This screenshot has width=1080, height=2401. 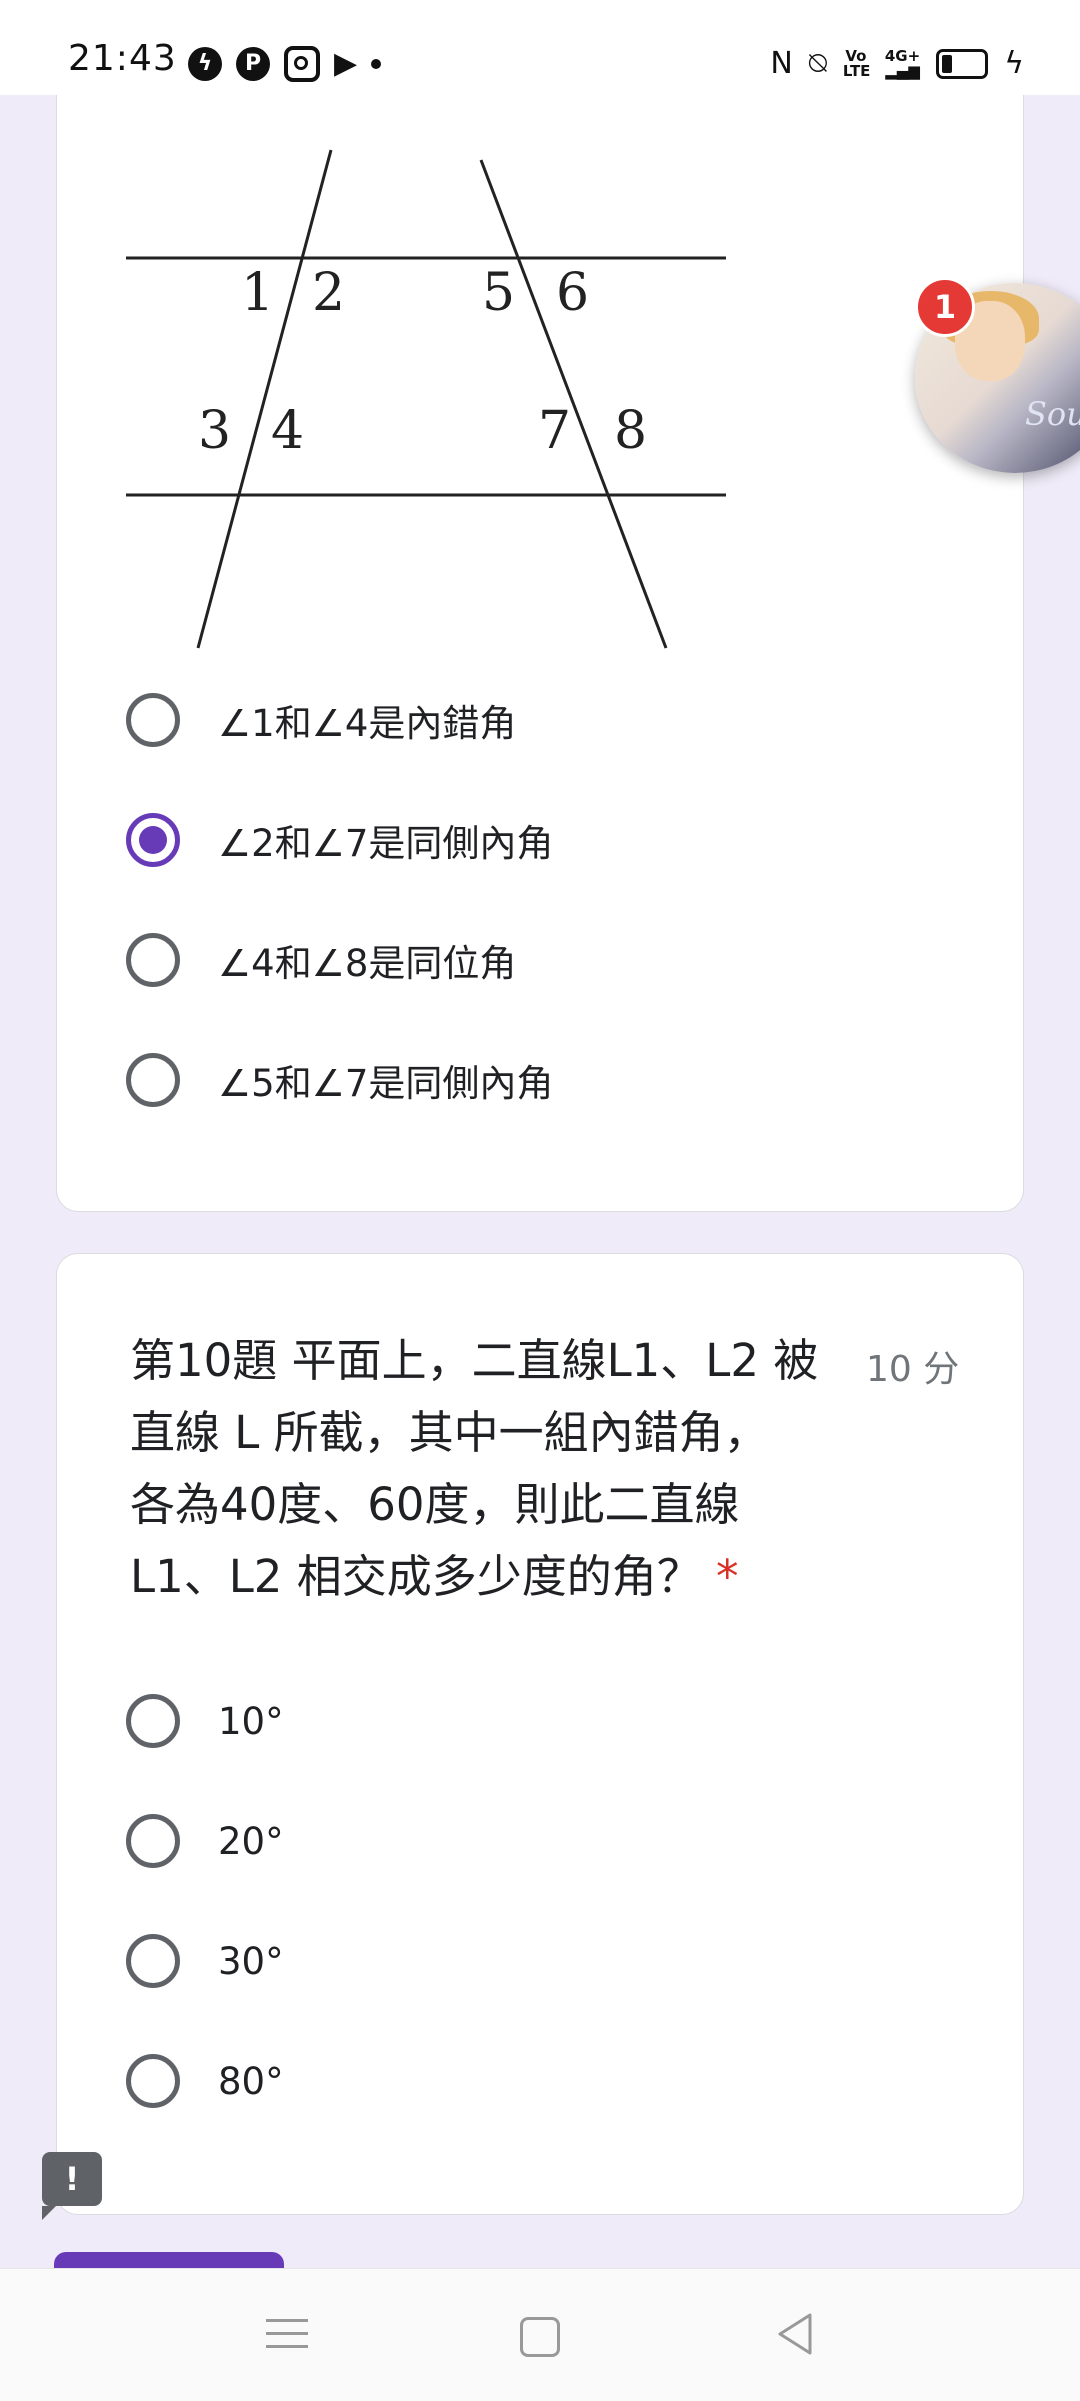 What do you see at coordinates (449, 1432) in the screenshot?
I see `question-title-line: 直線 L 所截，其中一組內錯角，` at bounding box center [449, 1432].